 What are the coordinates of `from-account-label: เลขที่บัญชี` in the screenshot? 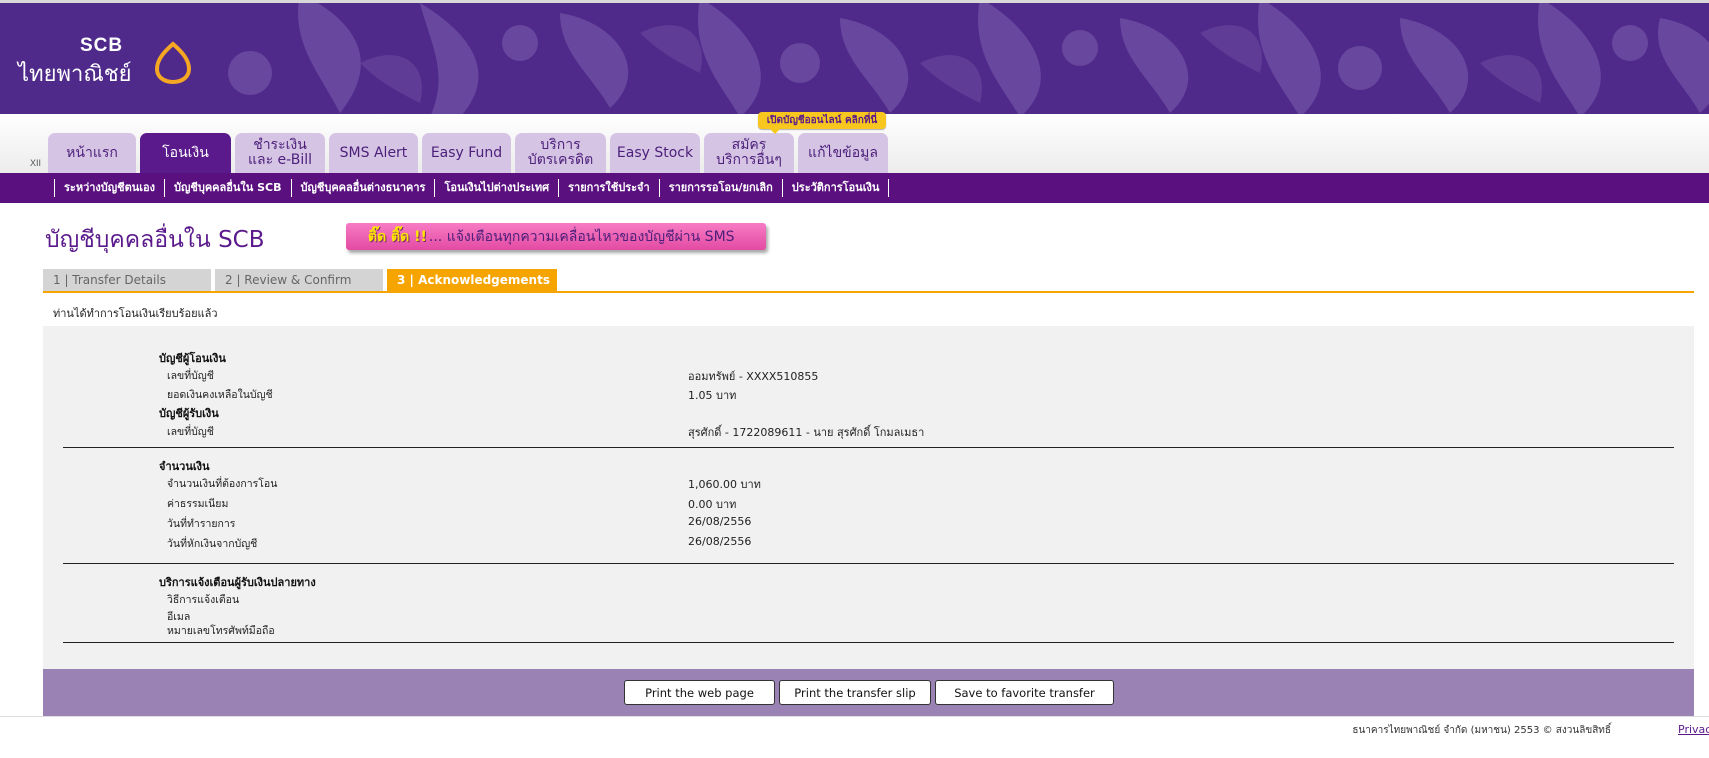 It's located at (190, 376).